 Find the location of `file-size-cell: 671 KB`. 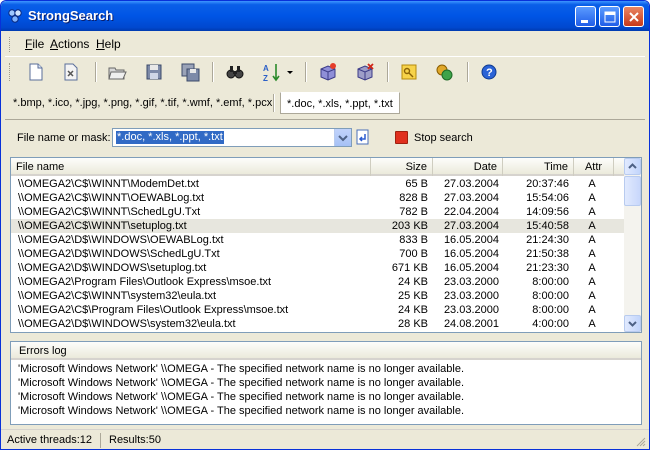

file-size-cell: 671 KB is located at coordinates (409, 268).